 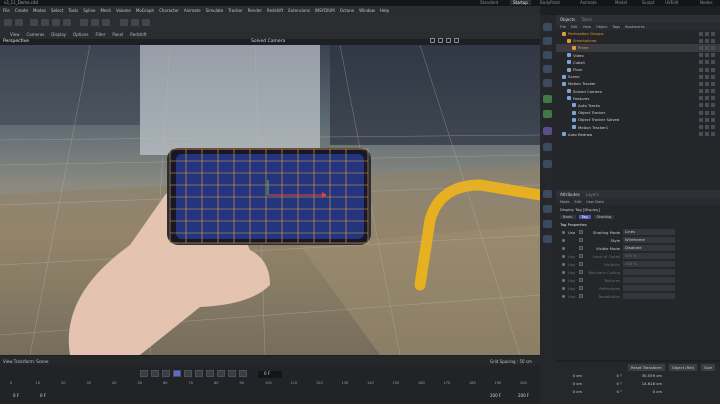 I want to click on play-icon, so click(x=177, y=373).